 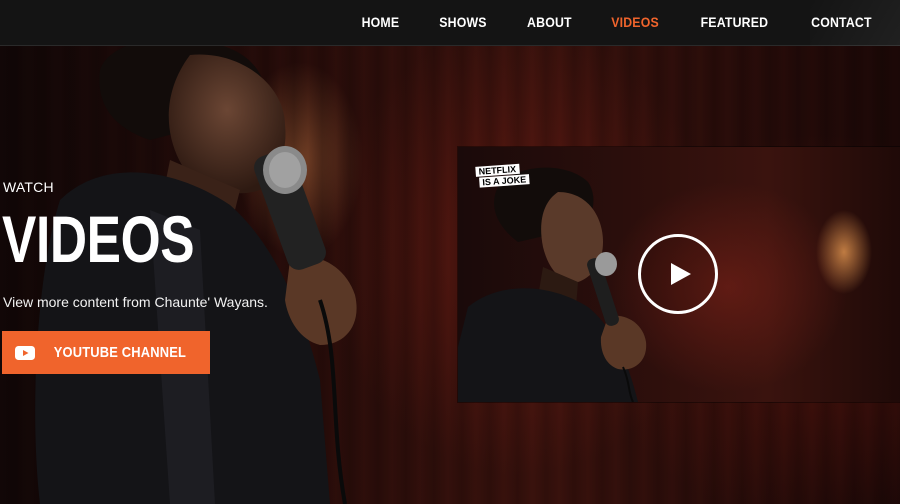 I want to click on main-nav: HOME SHOWS ABOUT VIDEOS FEATURED CONTACT, so click(x=617, y=23).